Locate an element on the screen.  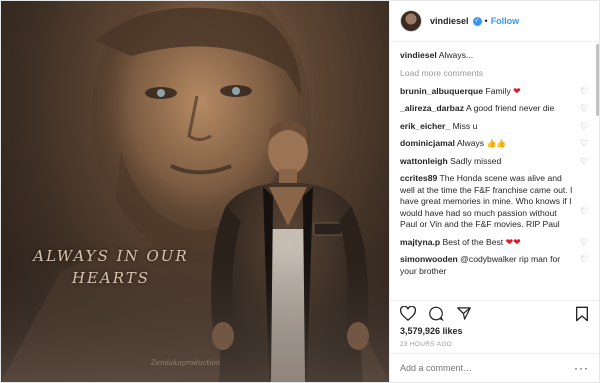
comment-item: majtyna.p Best of the Best ❤❤ ♡ is located at coordinates (494, 243).